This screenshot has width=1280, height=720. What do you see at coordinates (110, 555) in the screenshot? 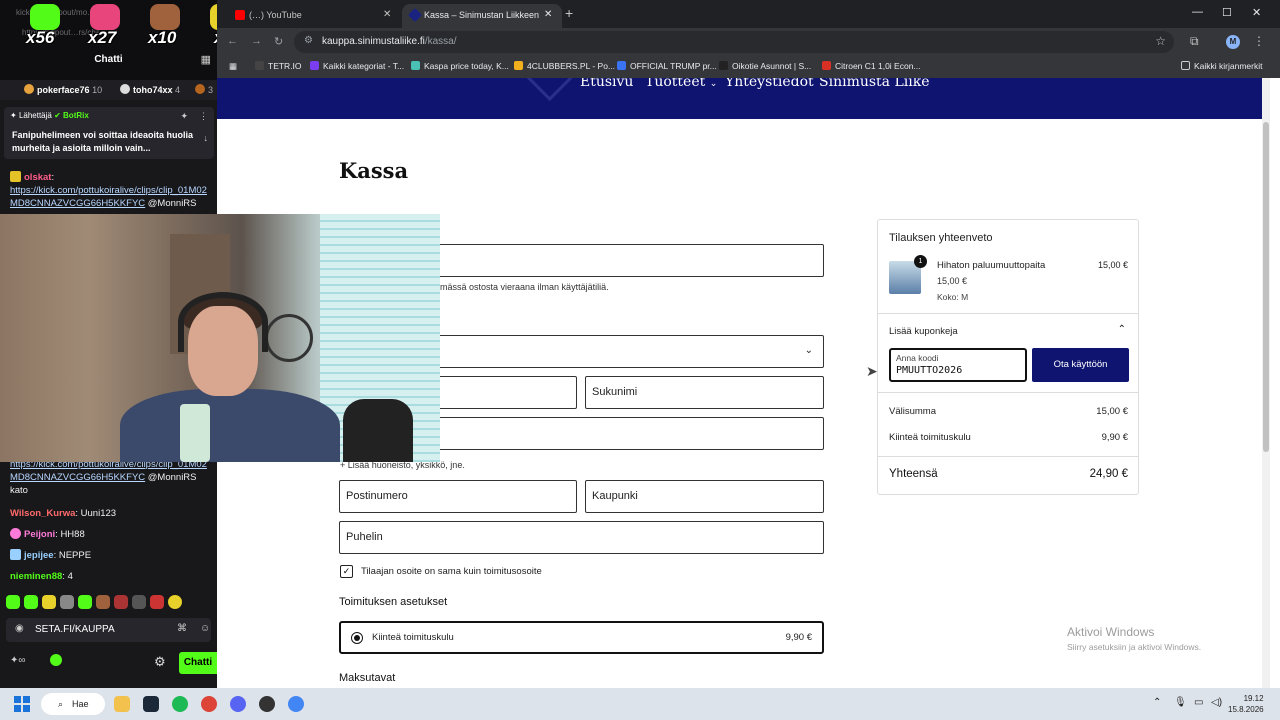
I see `chat-message: jepijee: NEPPE` at bounding box center [110, 555].